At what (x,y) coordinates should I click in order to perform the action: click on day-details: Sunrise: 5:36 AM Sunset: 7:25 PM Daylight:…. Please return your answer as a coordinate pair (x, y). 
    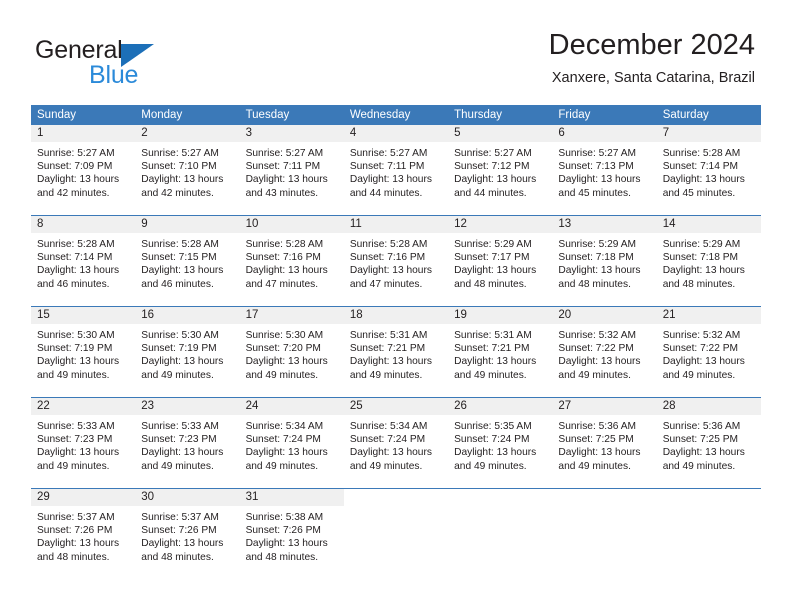
    Looking at the image, I should click on (604, 444).